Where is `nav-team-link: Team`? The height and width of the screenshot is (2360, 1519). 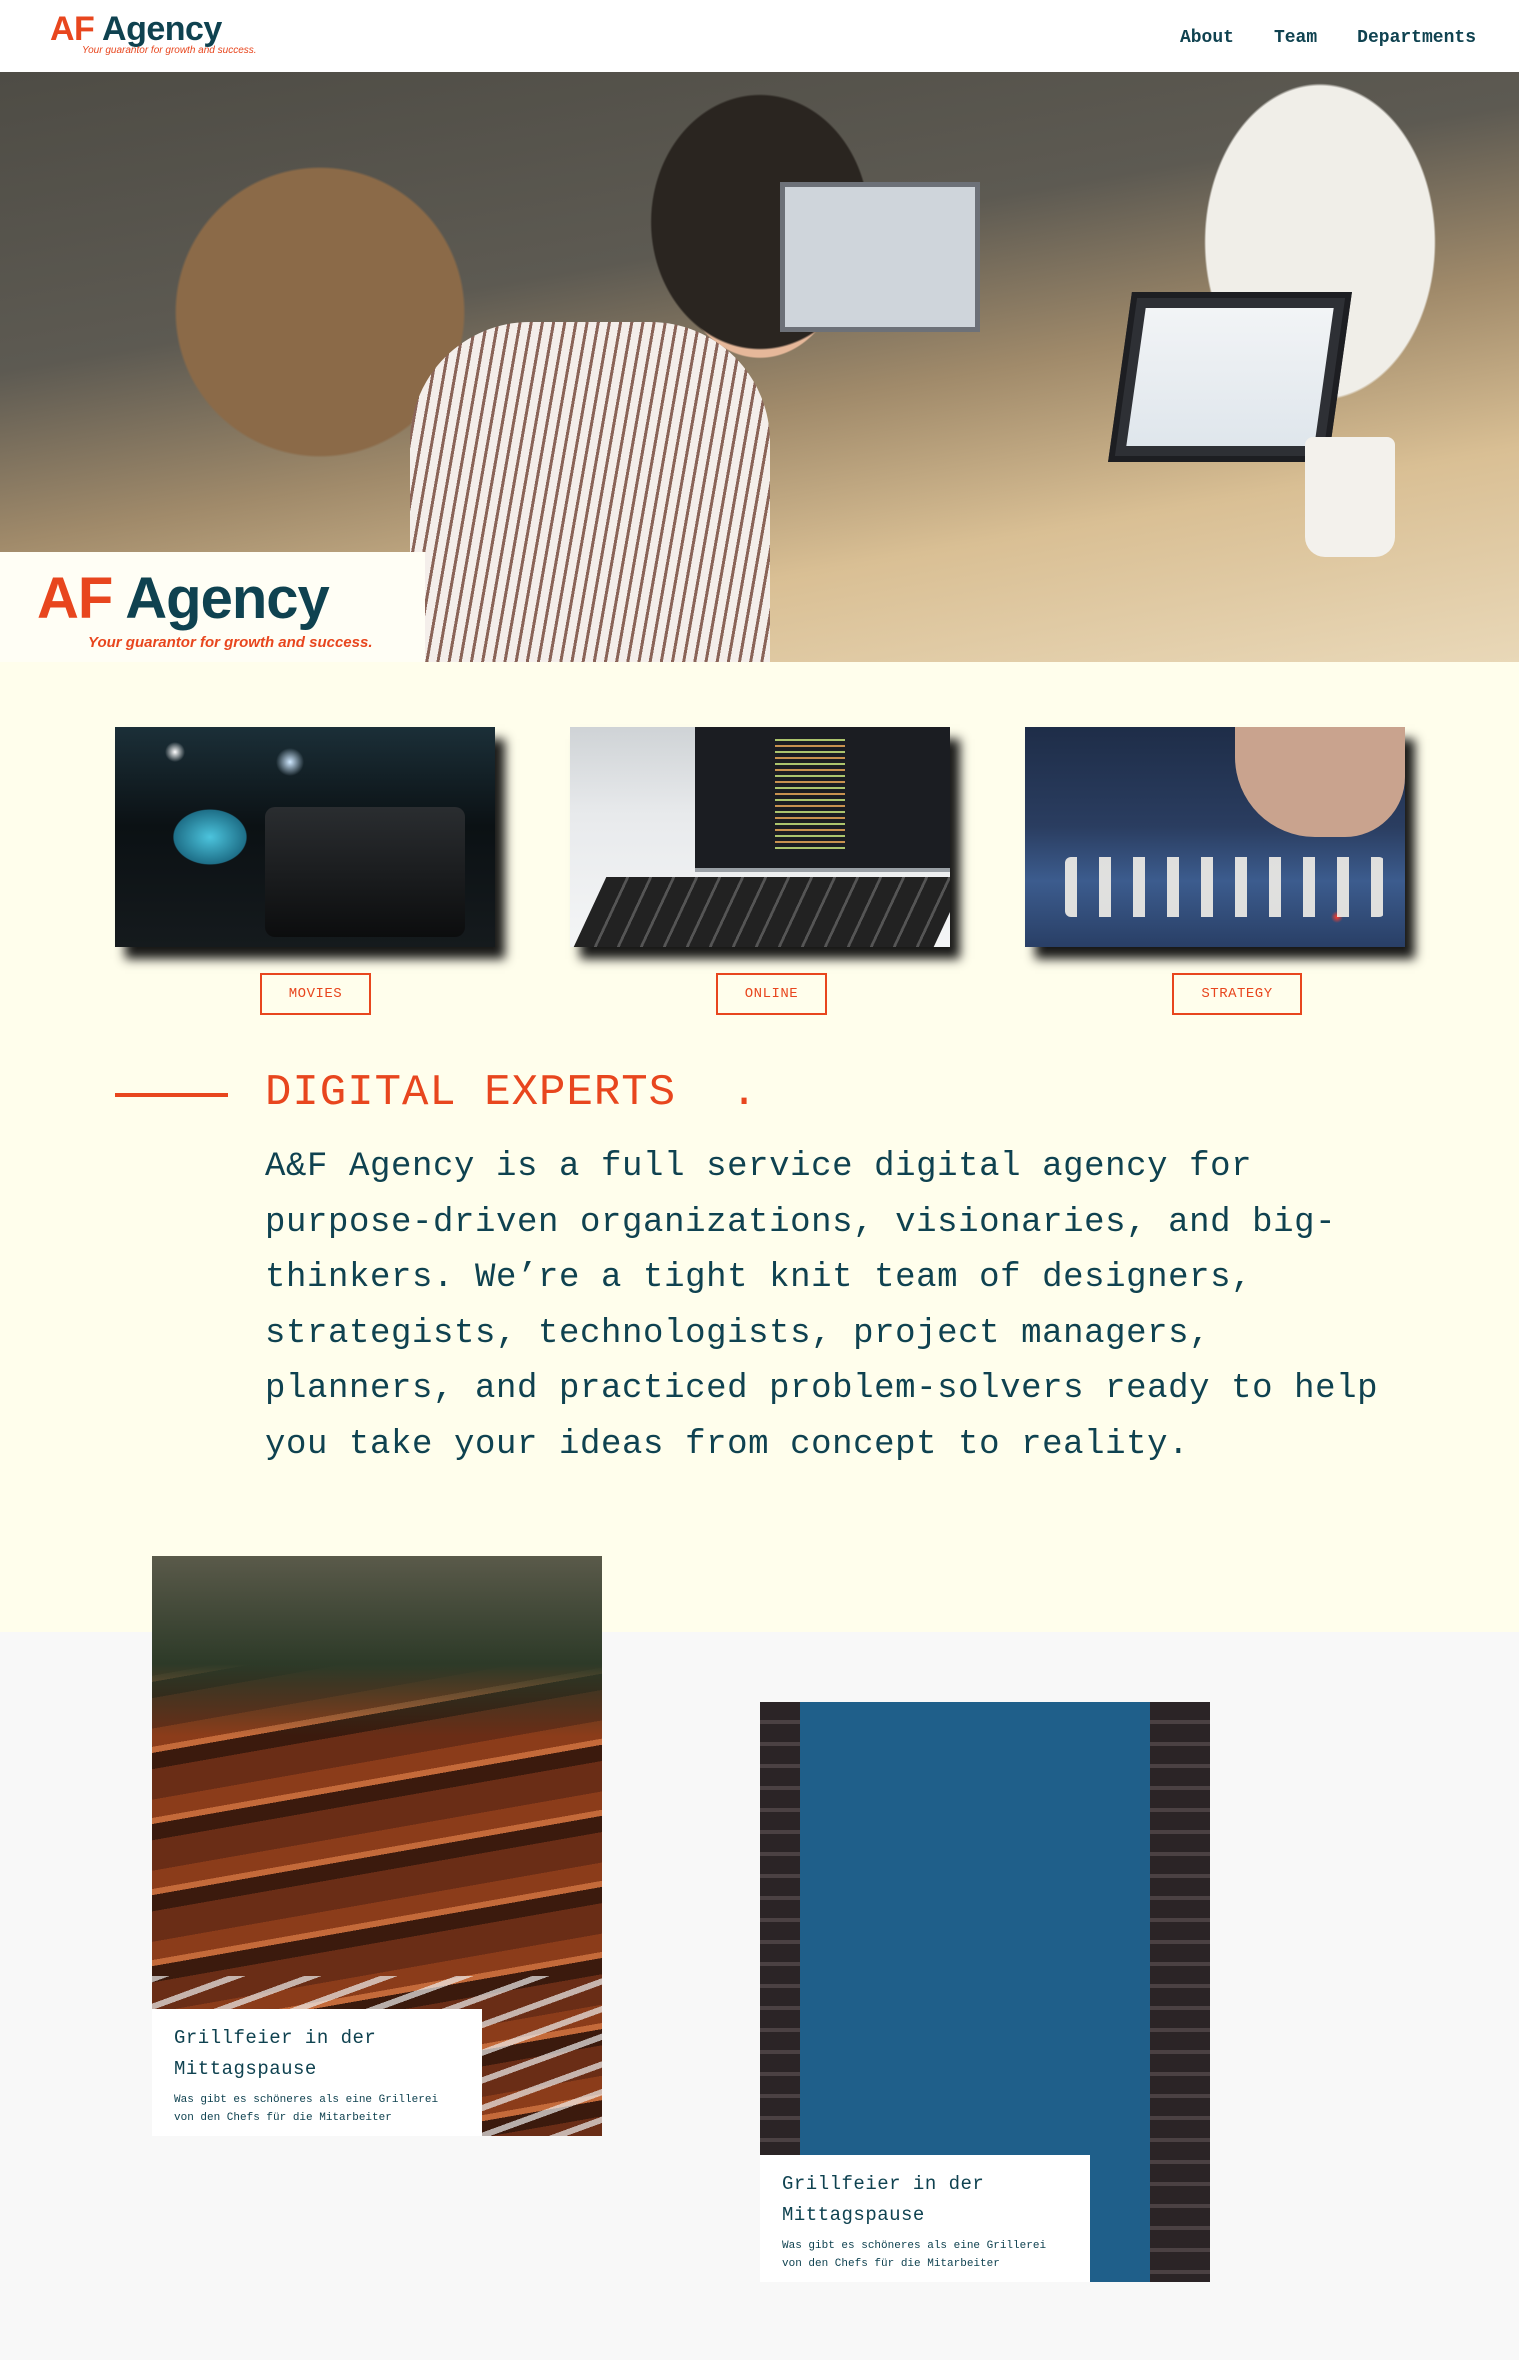 nav-team-link: Team is located at coordinates (1295, 38).